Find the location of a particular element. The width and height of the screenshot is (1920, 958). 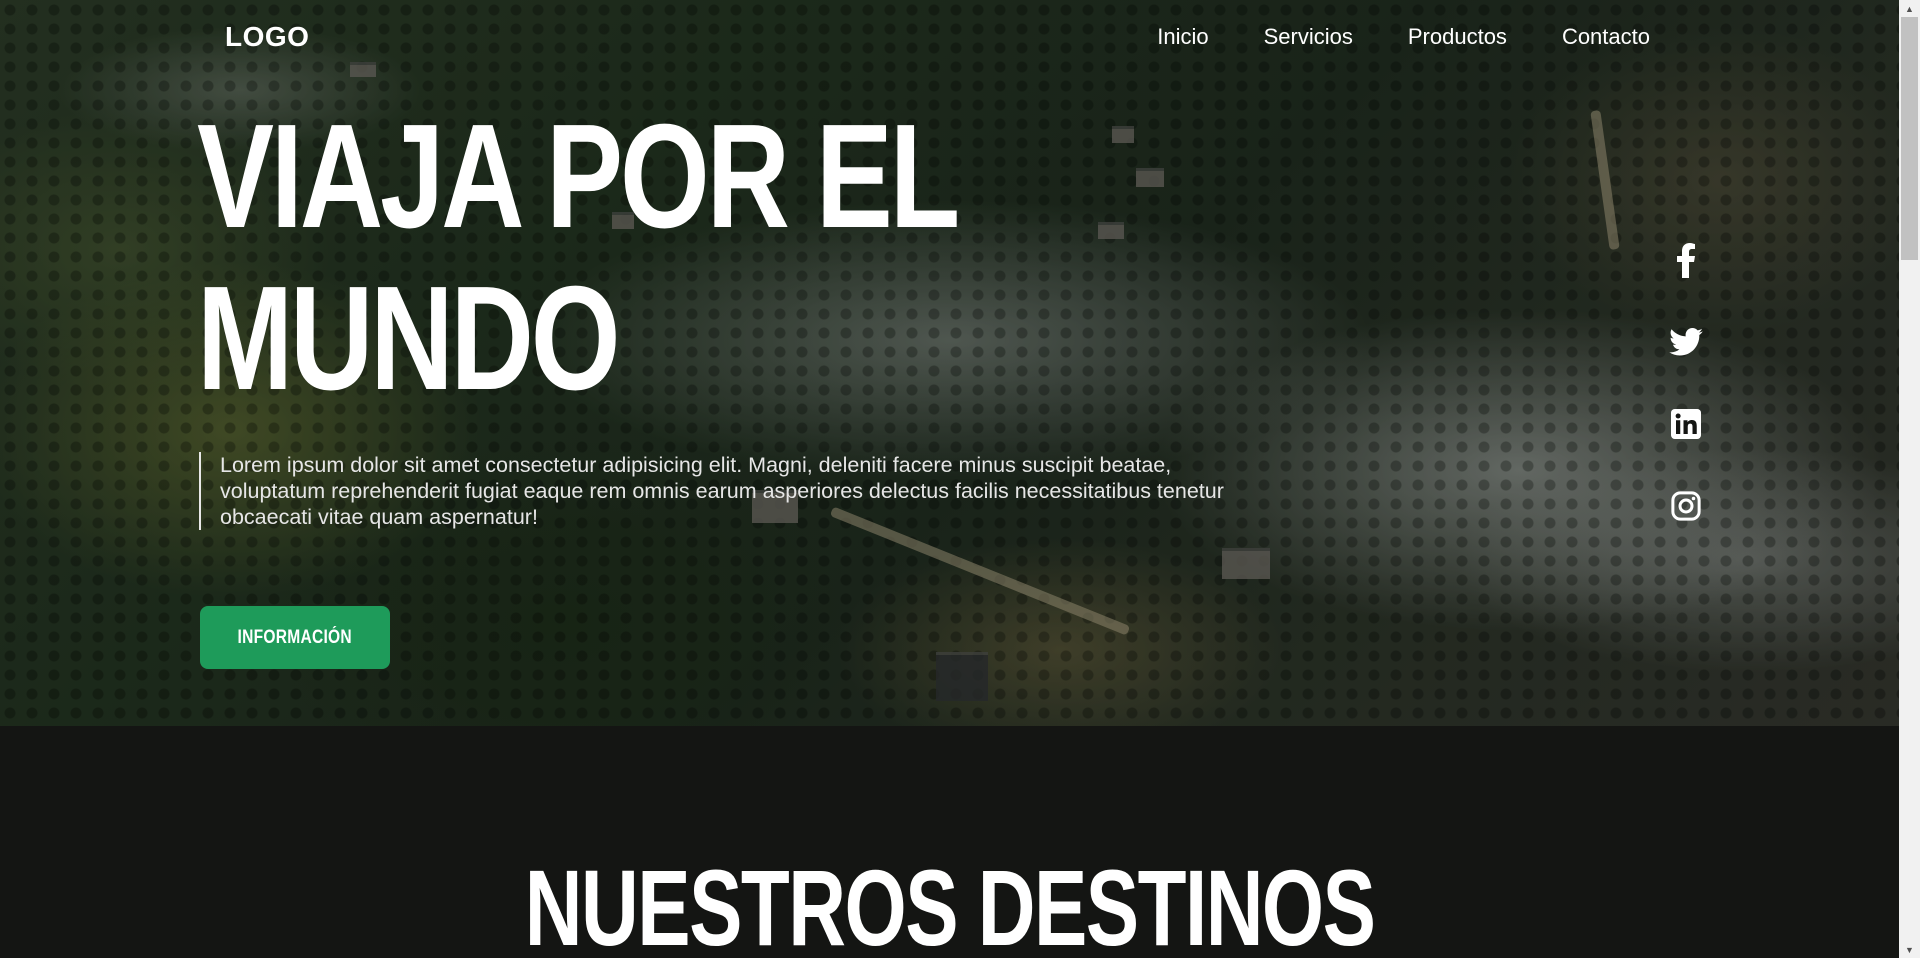

instagram-icon is located at coordinates (1686, 506).